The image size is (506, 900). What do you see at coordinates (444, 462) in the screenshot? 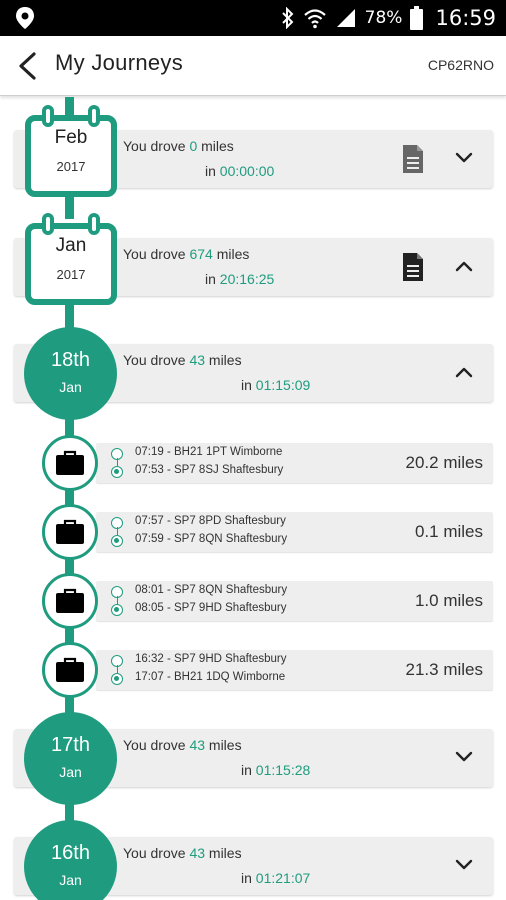
I see `trip-distance: 20.2 miles` at bounding box center [444, 462].